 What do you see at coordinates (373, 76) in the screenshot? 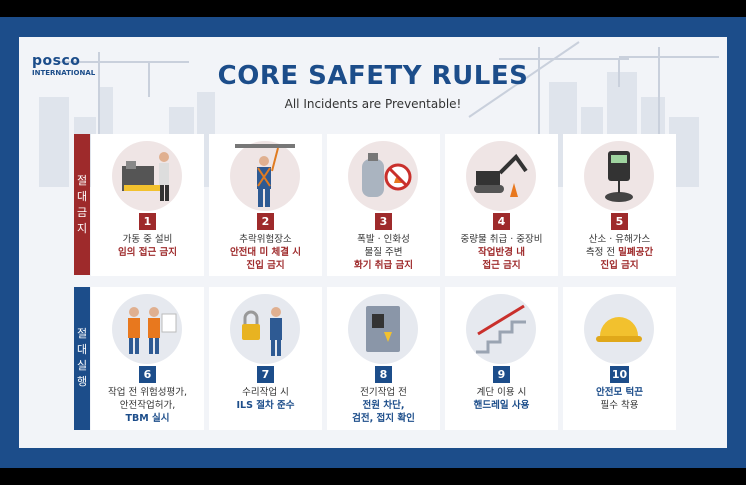
I see `page-title: CORE SAFETY RULES` at bounding box center [373, 76].